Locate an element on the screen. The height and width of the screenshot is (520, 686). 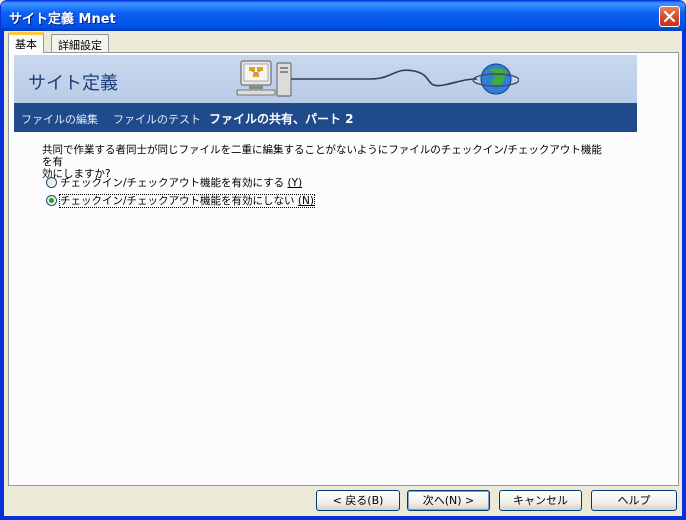
close-icon is located at coordinates (669, 16).